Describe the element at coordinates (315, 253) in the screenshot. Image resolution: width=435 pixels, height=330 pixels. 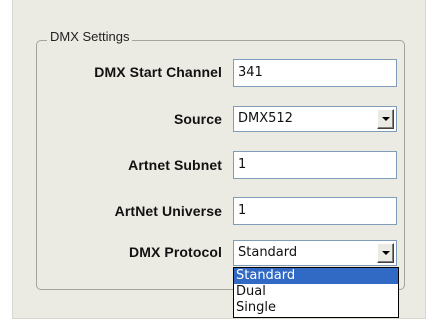
I see `dmx-protocol-select: Standard` at that location.